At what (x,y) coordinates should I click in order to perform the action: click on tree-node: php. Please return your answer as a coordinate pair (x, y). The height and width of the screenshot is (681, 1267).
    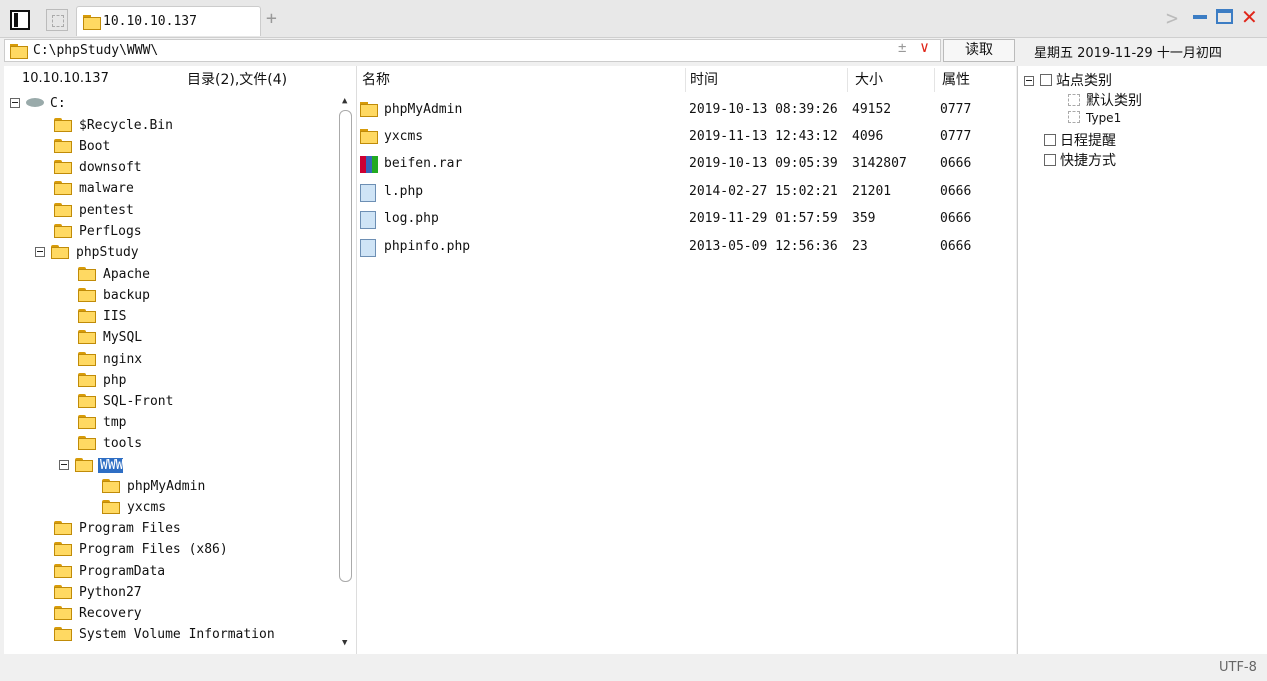
    Looking at the image, I should click on (102, 382).